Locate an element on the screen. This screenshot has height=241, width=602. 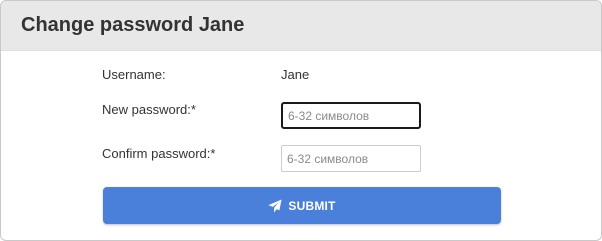
submit-label: SUBMIT is located at coordinates (312, 205).